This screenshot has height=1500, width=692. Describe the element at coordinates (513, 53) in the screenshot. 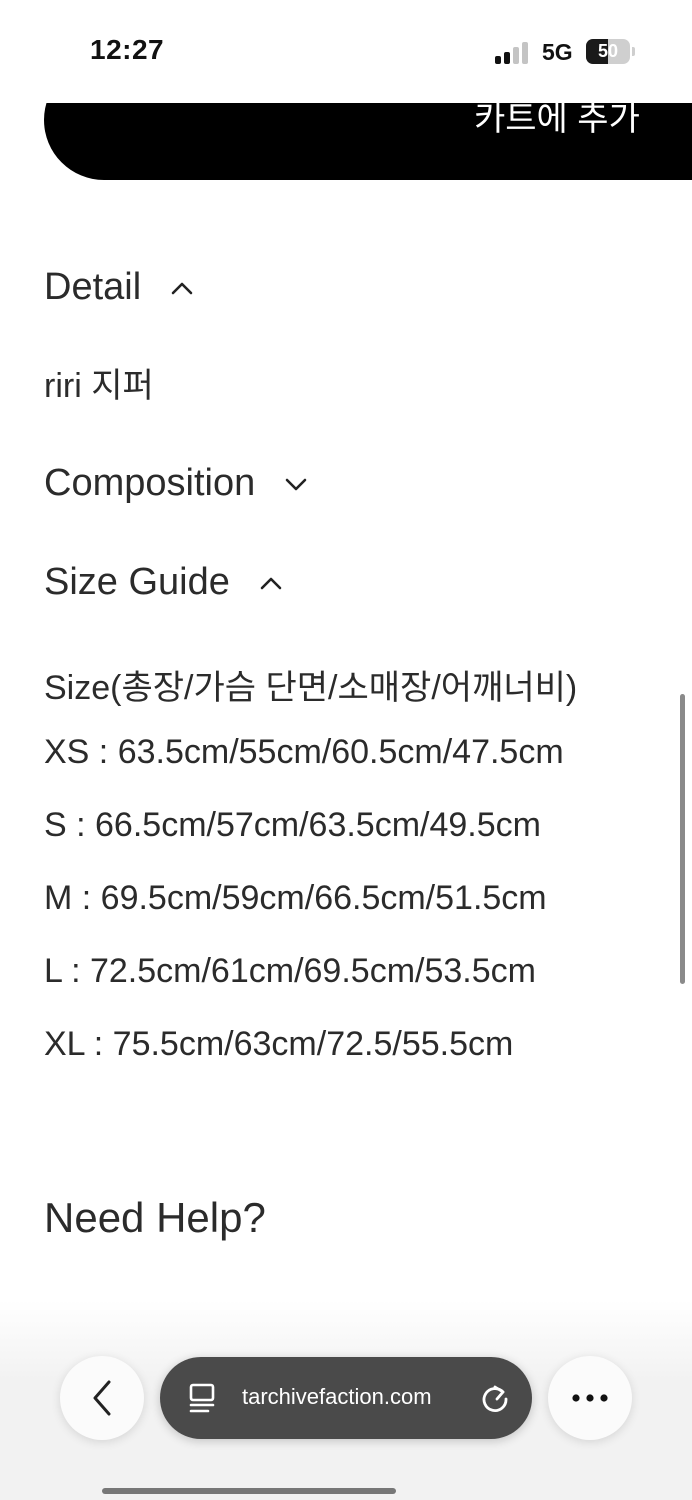

I see `signal-icon` at that location.